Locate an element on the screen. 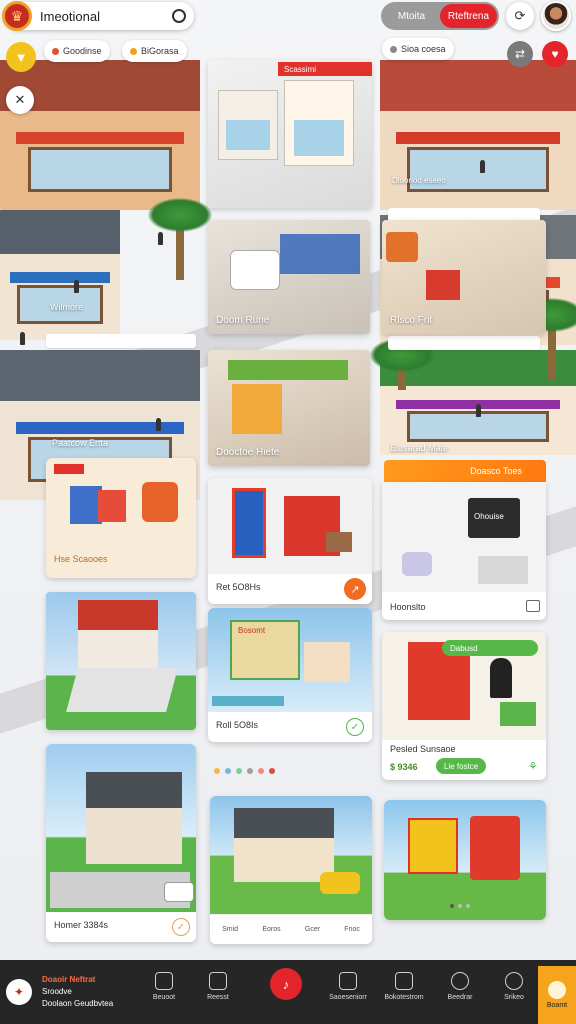  refresh-icon: ⟳ is located at coordinates (520, 16).